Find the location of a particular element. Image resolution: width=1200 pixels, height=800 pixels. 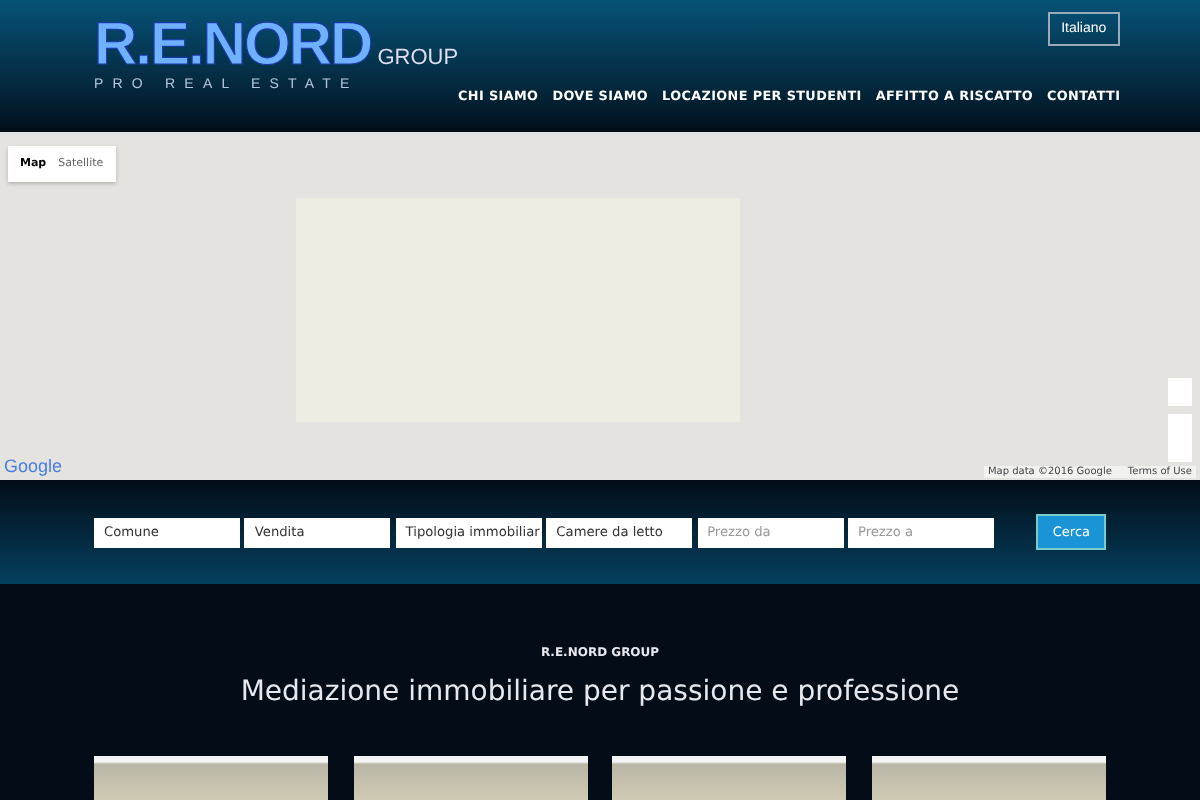

logo-suffix: GROUP is located at coordinates (418, 58).